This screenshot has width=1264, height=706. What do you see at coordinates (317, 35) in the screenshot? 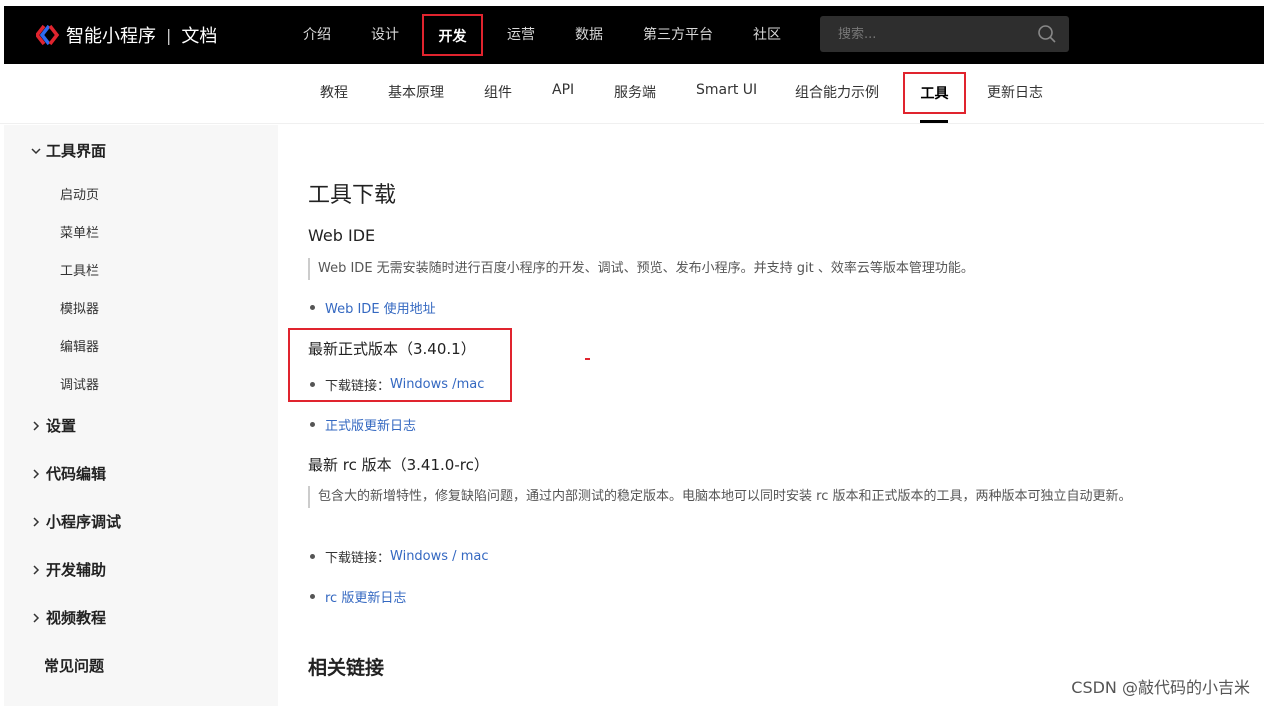
I see `nav-intro: 介绍` at bounding box center [317, 35].